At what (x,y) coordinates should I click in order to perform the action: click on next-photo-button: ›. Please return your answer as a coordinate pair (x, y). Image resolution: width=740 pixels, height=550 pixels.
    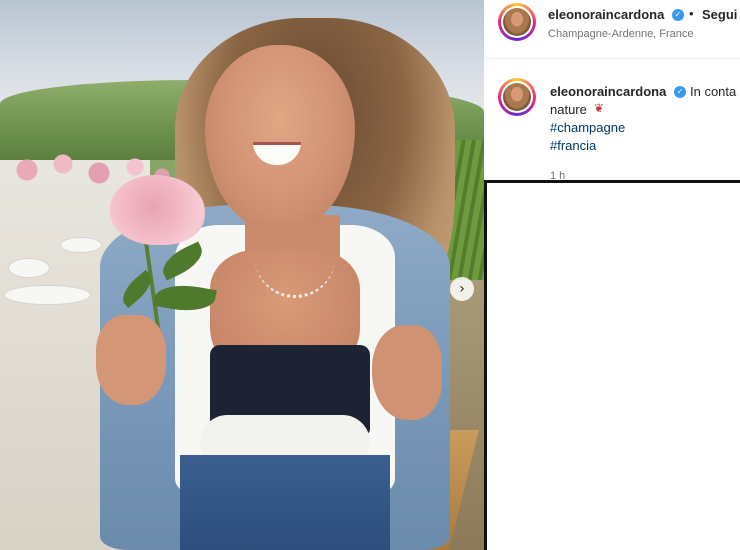
    Looking at the image, I should click on (462, 289).